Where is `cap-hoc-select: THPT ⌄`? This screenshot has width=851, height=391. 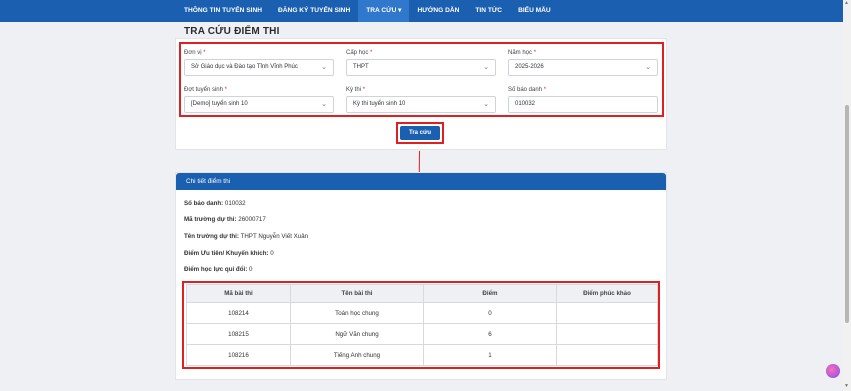
cap-hoc-select: THPT ⌄ is located at coordinates (421, 67).